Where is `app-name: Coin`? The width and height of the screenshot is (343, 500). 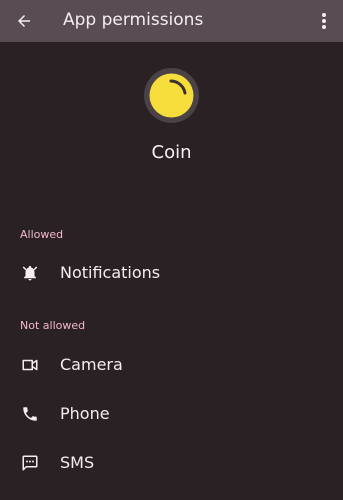
app-name: Coin is located at coordinates (171, 152).